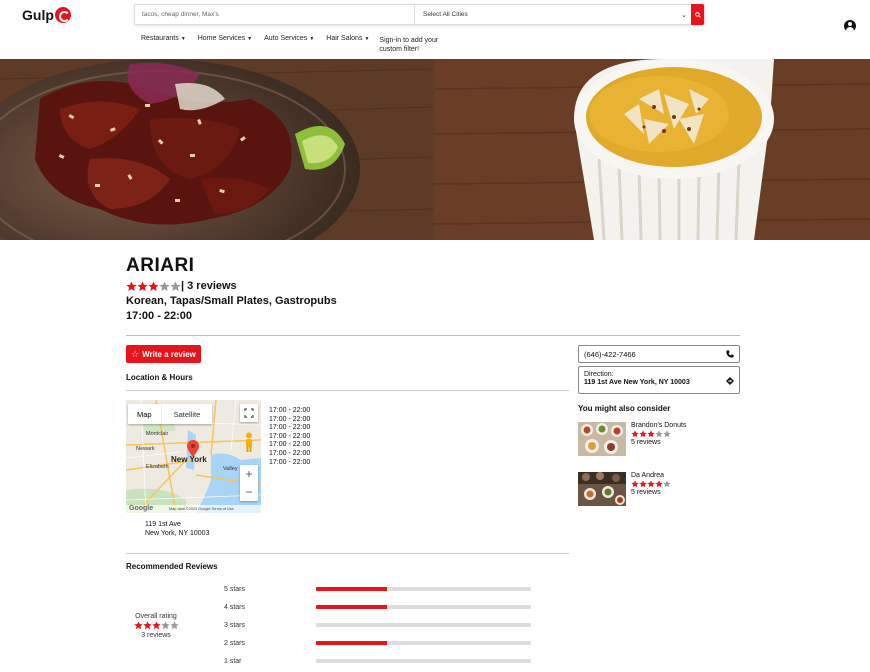  I want to click on logo: Gulp, so click(46, 15).